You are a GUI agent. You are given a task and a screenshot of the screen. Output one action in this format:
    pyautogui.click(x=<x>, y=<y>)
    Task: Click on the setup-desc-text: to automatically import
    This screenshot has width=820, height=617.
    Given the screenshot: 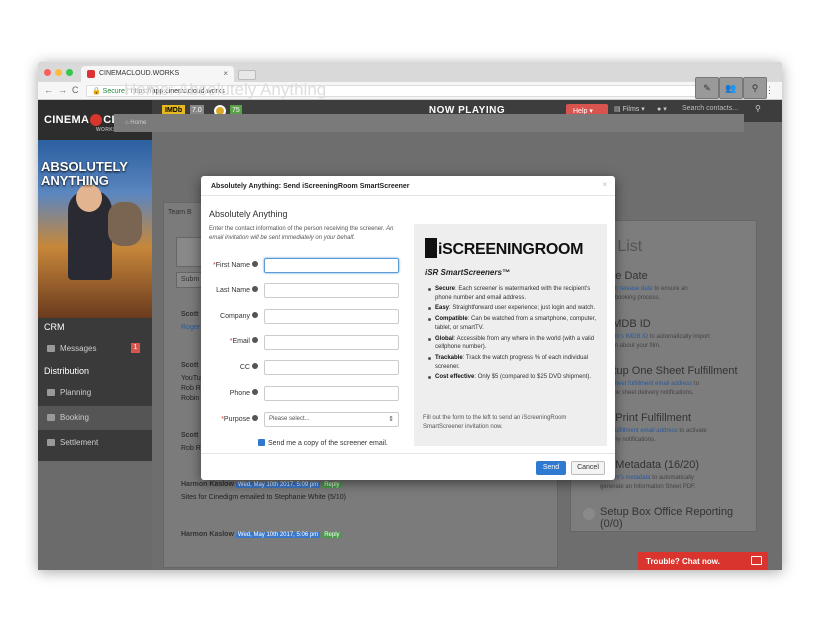 What is the action you would take?
    pyautogui.click(x=679, y=337)
    